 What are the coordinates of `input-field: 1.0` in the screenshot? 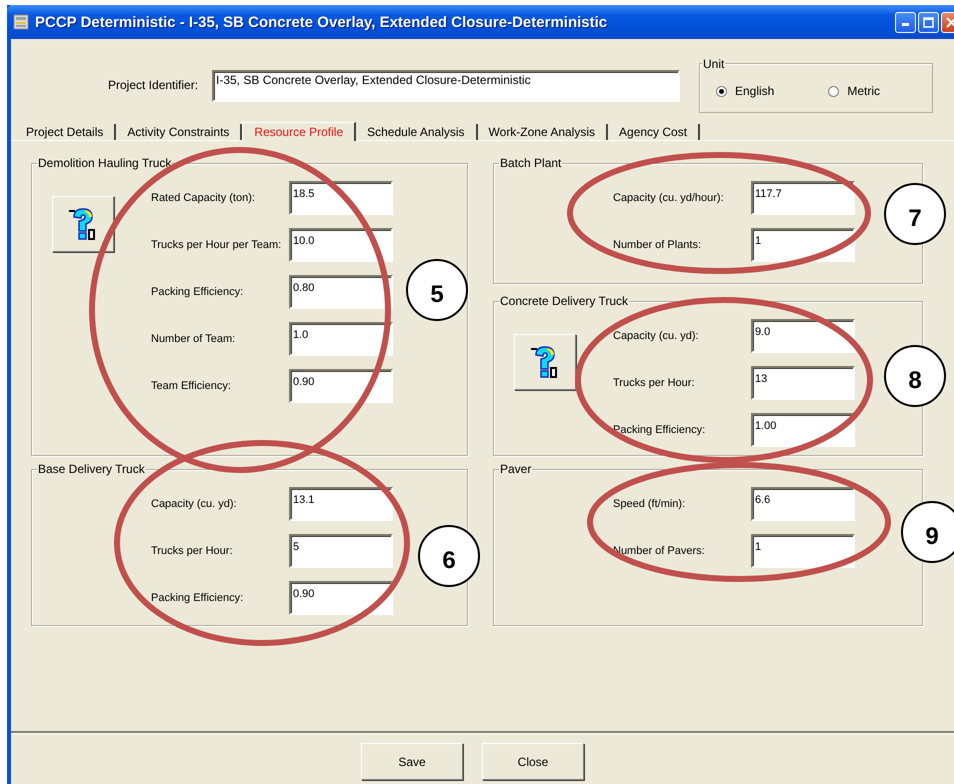 It's located at (341, 339).